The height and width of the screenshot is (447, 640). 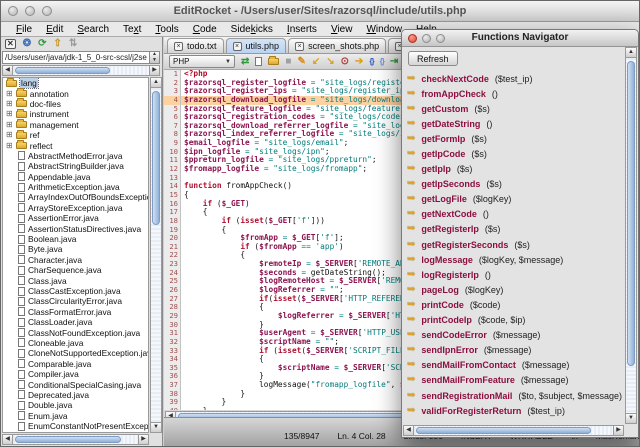 I want to click on tree-file: Class.java, so click(x=75, y=280).